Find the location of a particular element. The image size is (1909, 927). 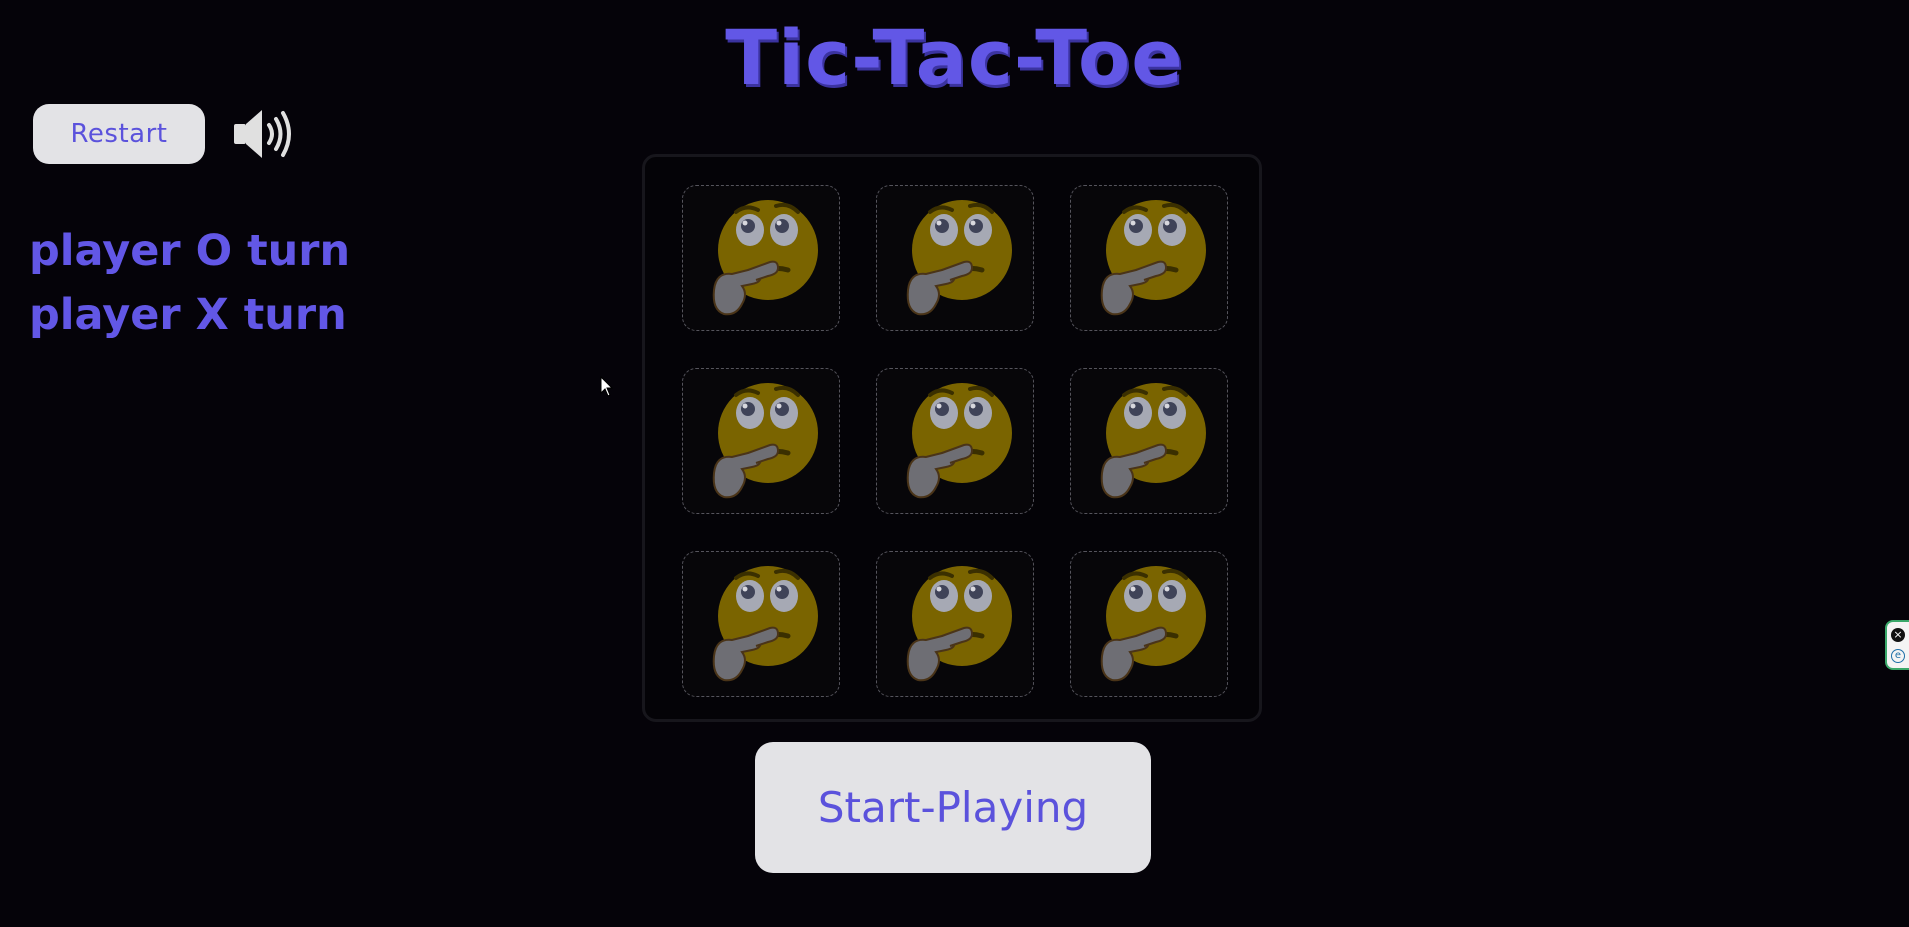

page-title: Tic-Tac-Toe is located at coordinates (954, 57).